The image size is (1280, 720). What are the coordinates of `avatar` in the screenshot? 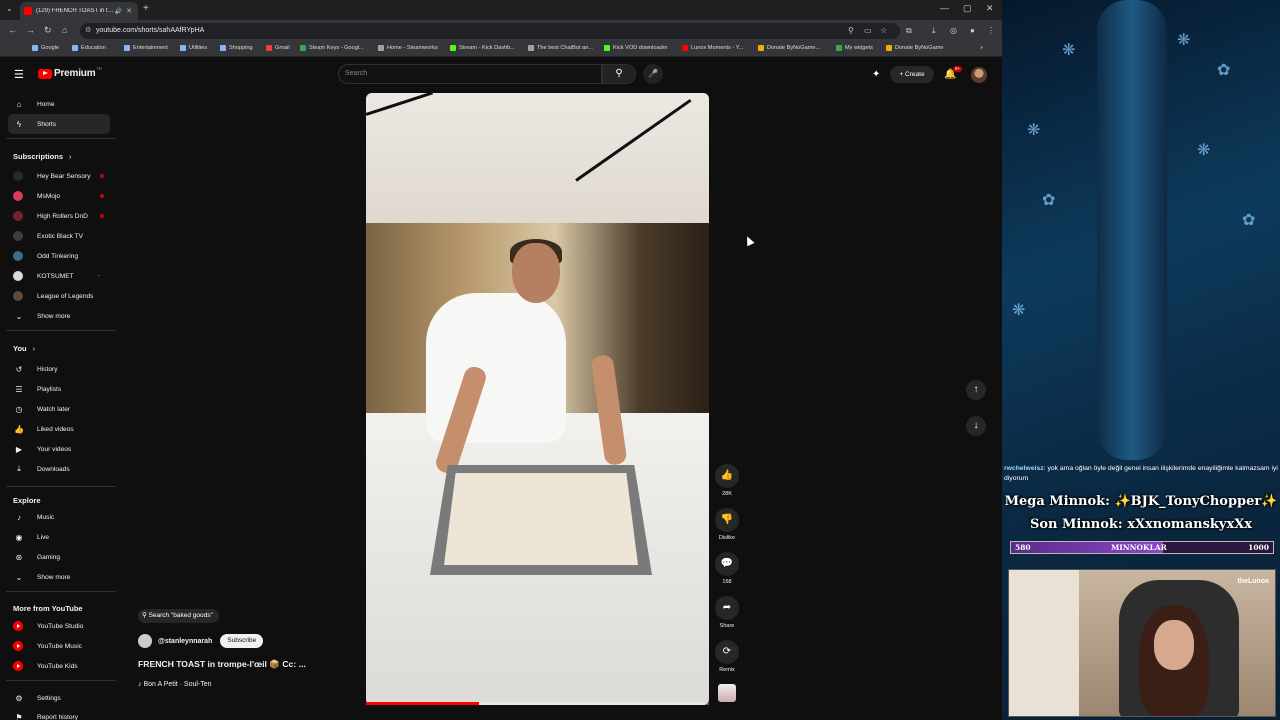 It's located at (979, 75).